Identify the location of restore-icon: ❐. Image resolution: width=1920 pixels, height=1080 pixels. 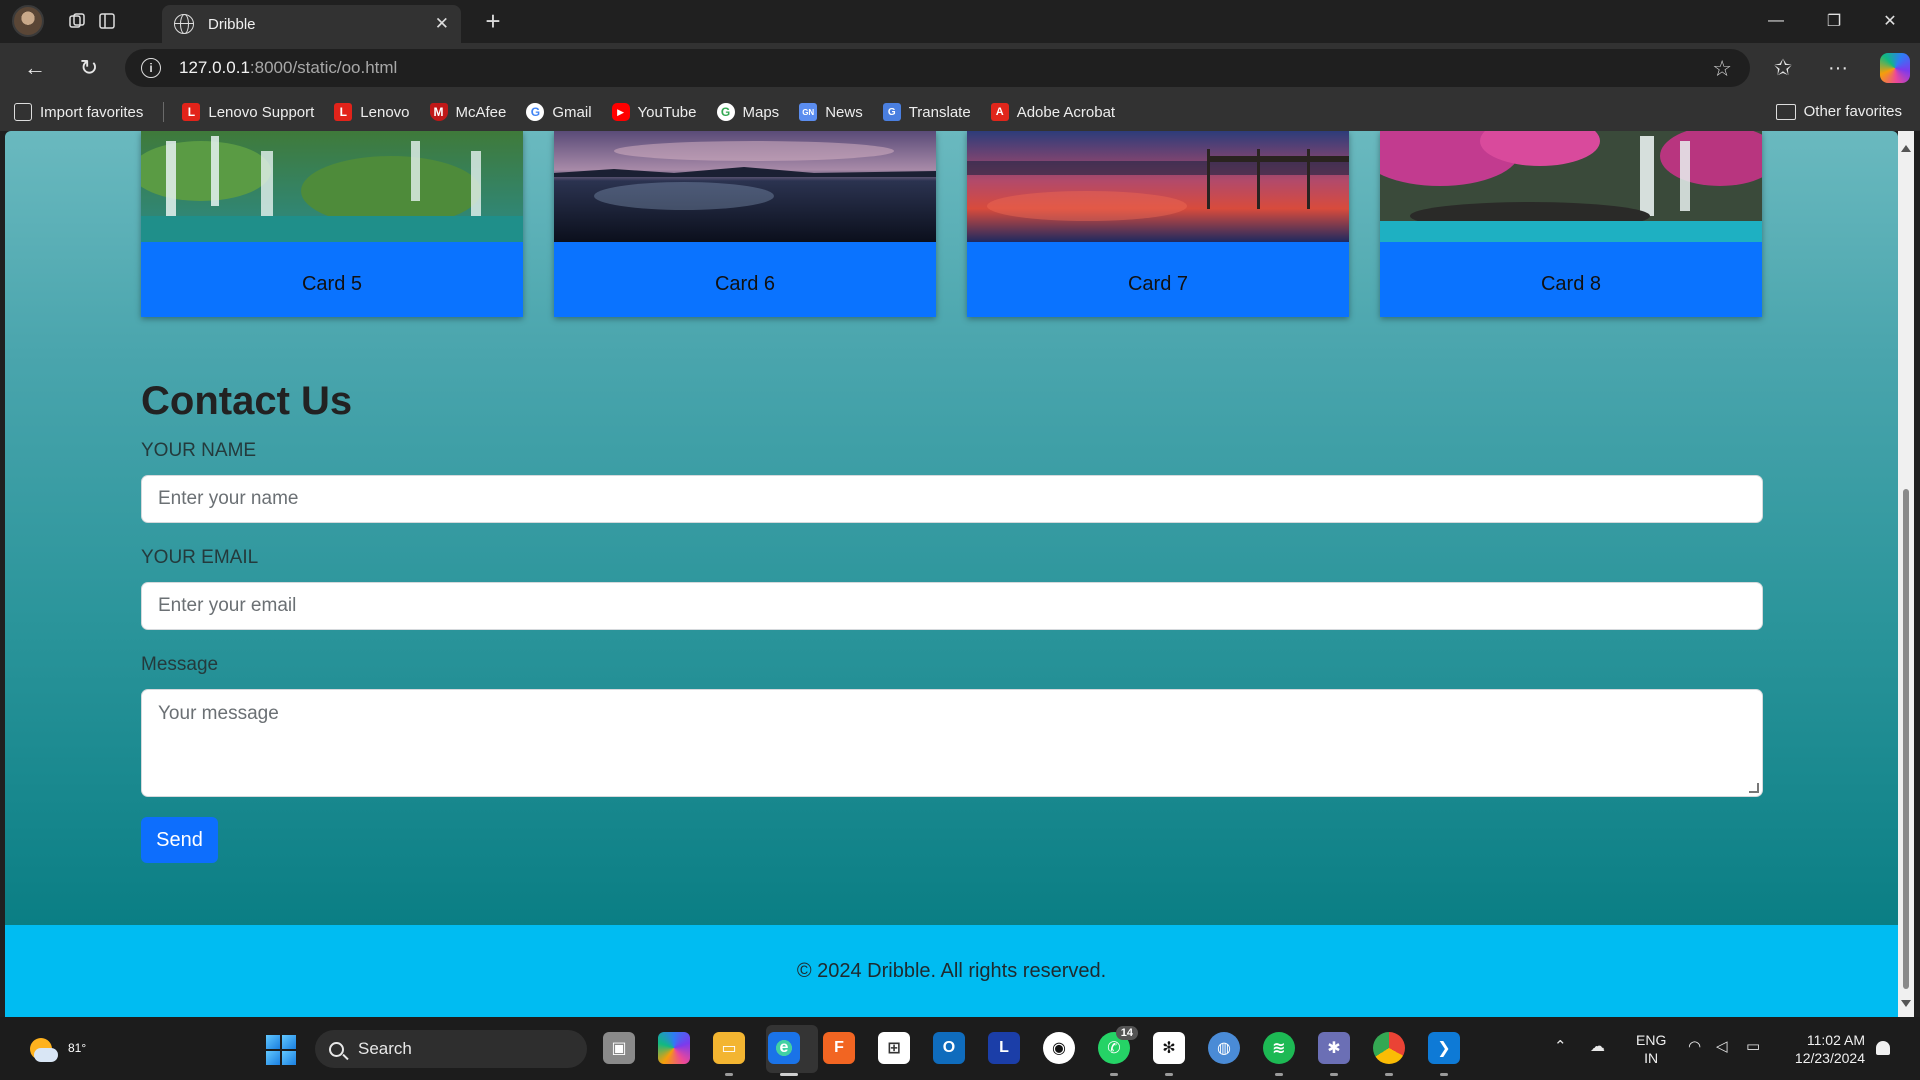
(1834, 21).